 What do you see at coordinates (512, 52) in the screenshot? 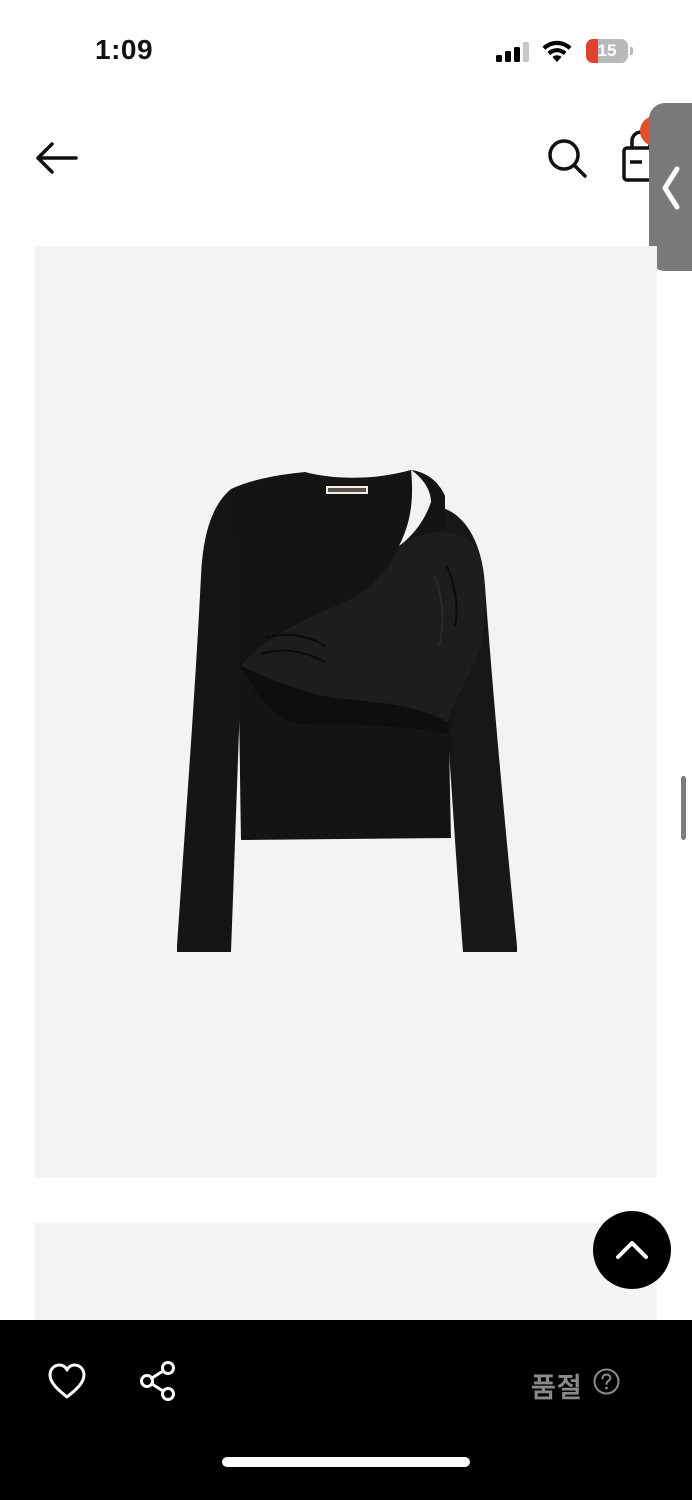
I see `cellular-signal-icon` at bounding box center [512, 52].